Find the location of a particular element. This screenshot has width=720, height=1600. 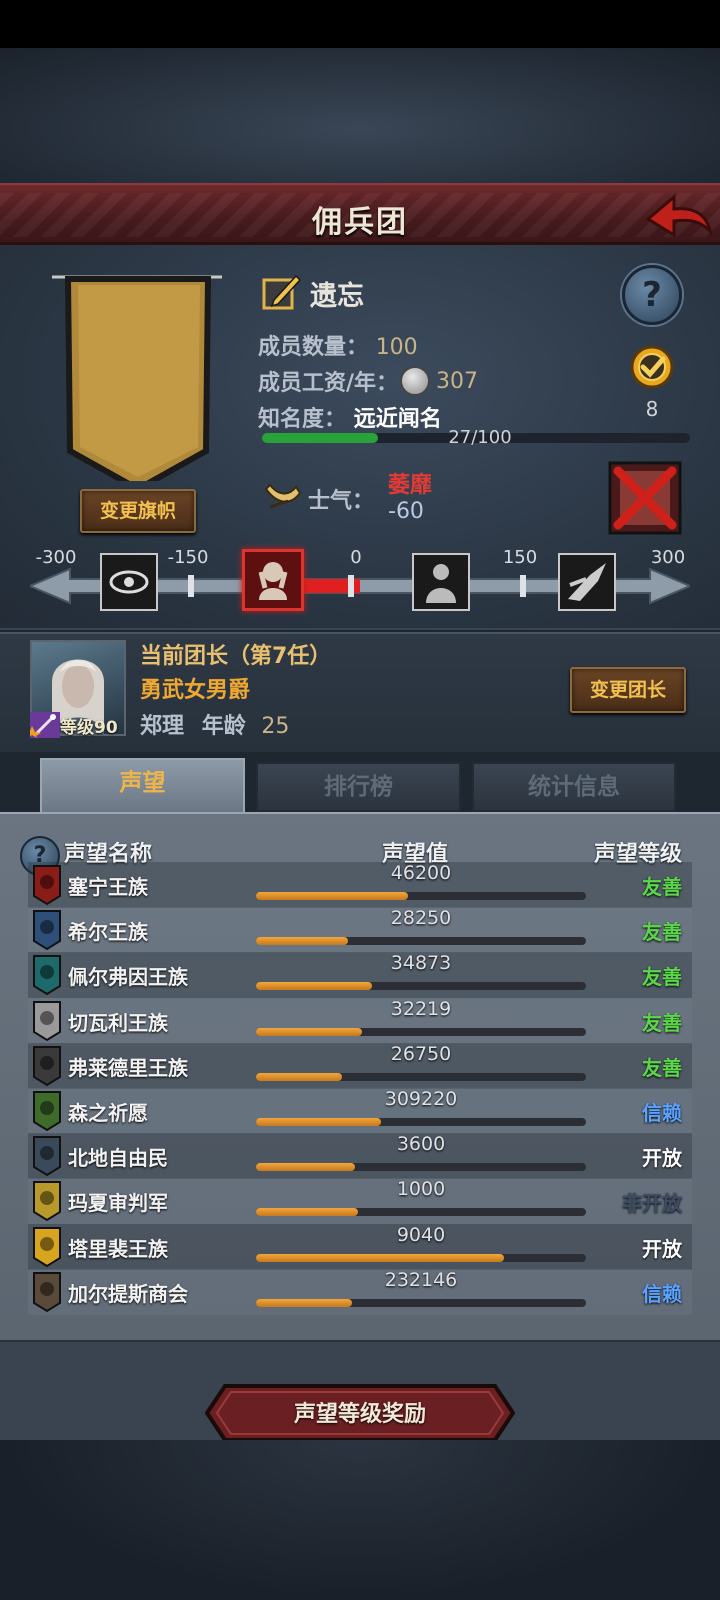

morale-label: 士气： is located at coordinates (341, 501).